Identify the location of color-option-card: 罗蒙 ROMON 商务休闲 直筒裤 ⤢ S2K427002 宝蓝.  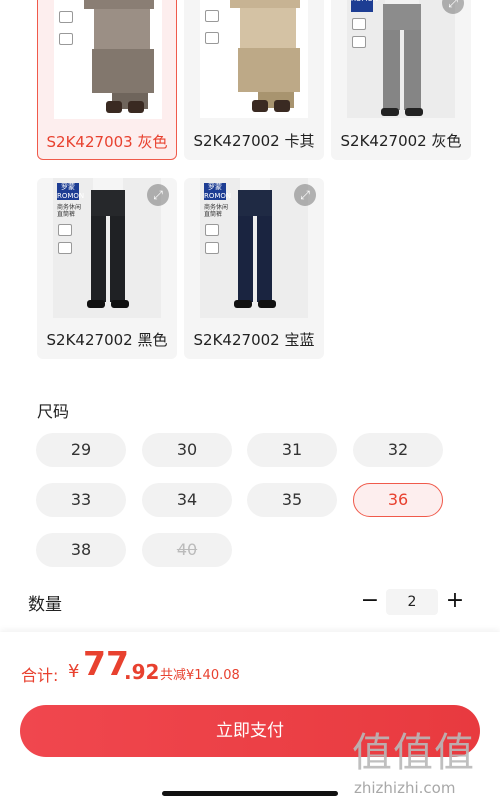
(254, 268).